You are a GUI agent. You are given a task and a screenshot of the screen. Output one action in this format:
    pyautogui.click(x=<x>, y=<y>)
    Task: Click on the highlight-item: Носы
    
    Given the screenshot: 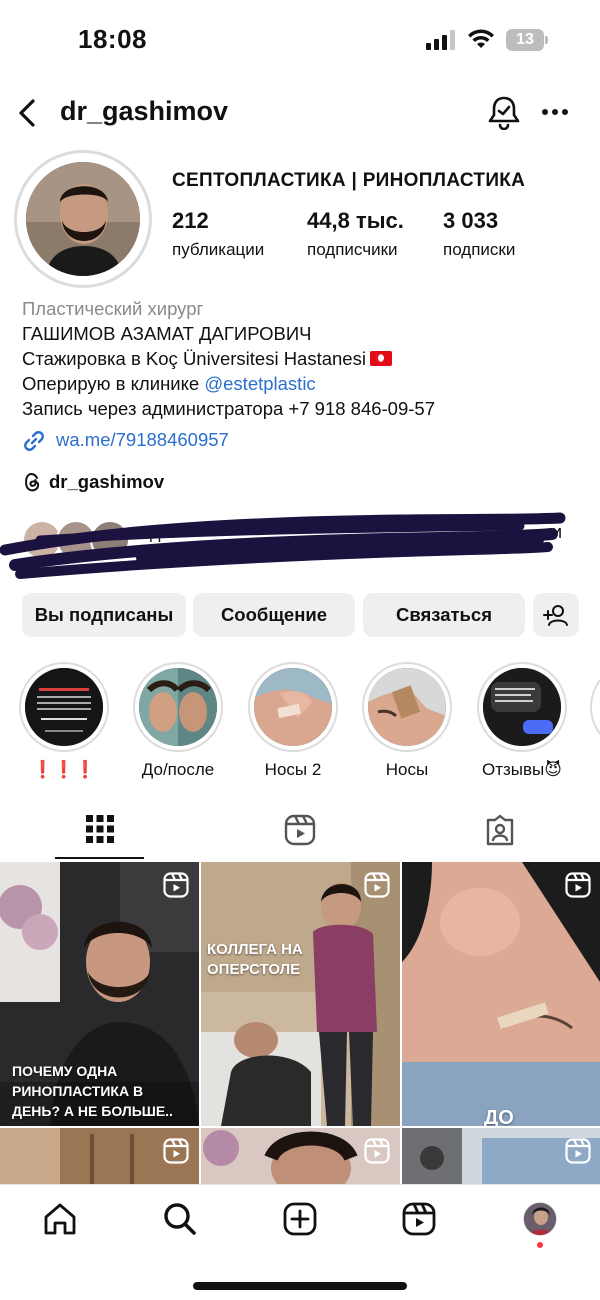 What is the action you would take?
    pyautogui.click(x=407, y=721)
    